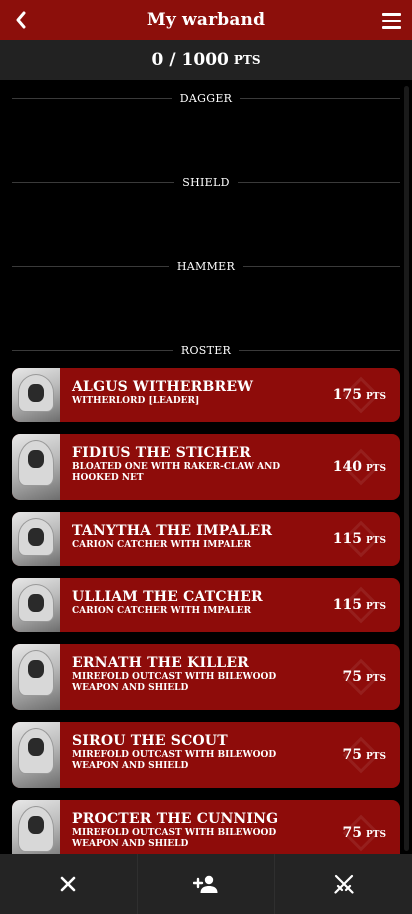  I want to click on points-unit: PTS, so click(247, 60).